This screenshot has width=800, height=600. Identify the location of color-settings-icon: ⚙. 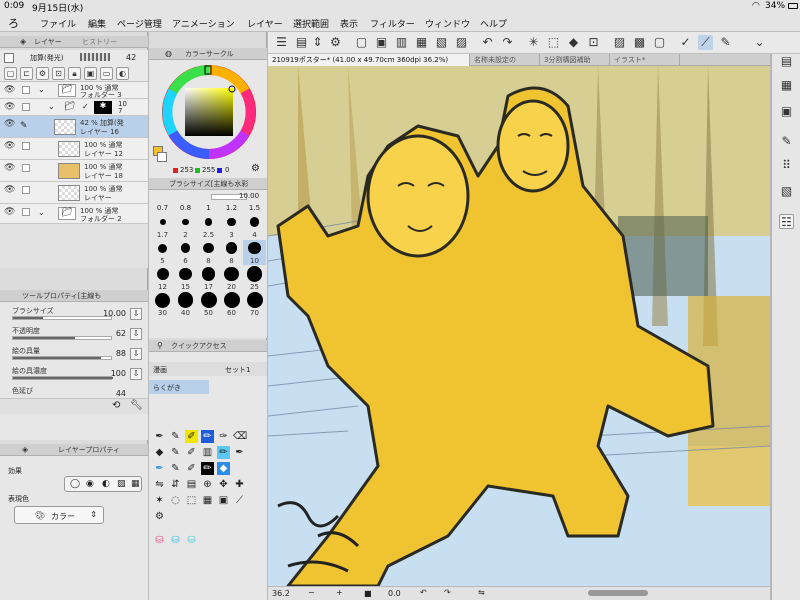
(255, 168).